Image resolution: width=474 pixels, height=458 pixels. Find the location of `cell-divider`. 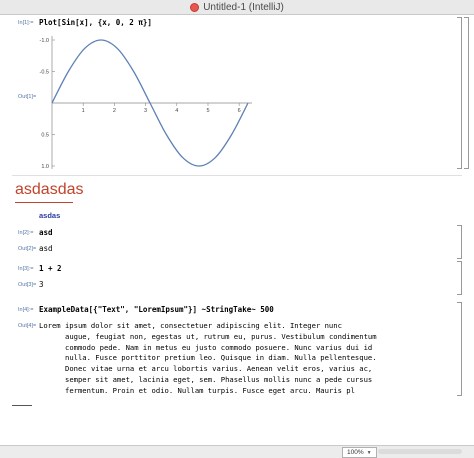

cell-divider is located at coordinates (237, 175).